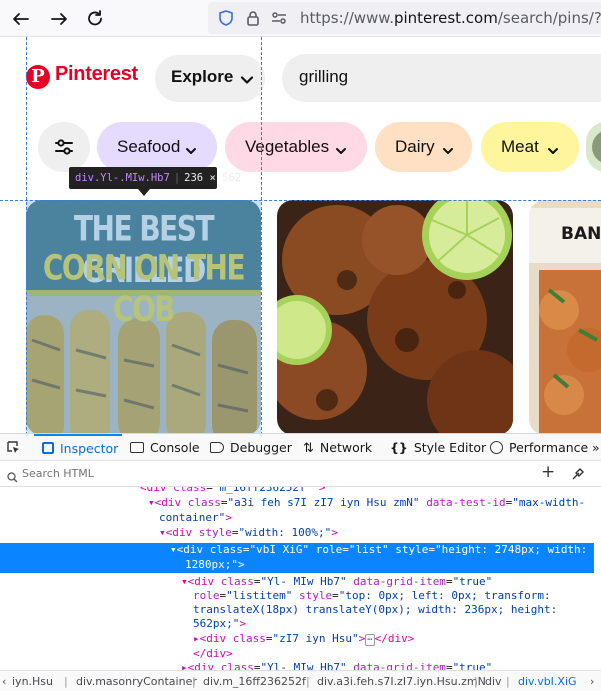  Describe the element at coordinates (219, 623) in the screenshot. I see `markup-line: 562px;">` at that location.